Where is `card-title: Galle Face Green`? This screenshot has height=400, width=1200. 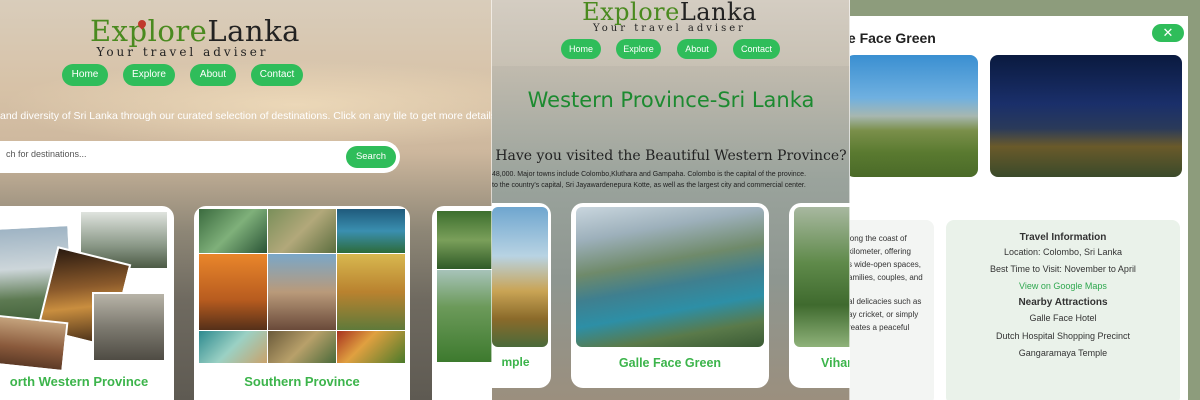 card-title: Galle Face Green is located at coordinates (670, 363).